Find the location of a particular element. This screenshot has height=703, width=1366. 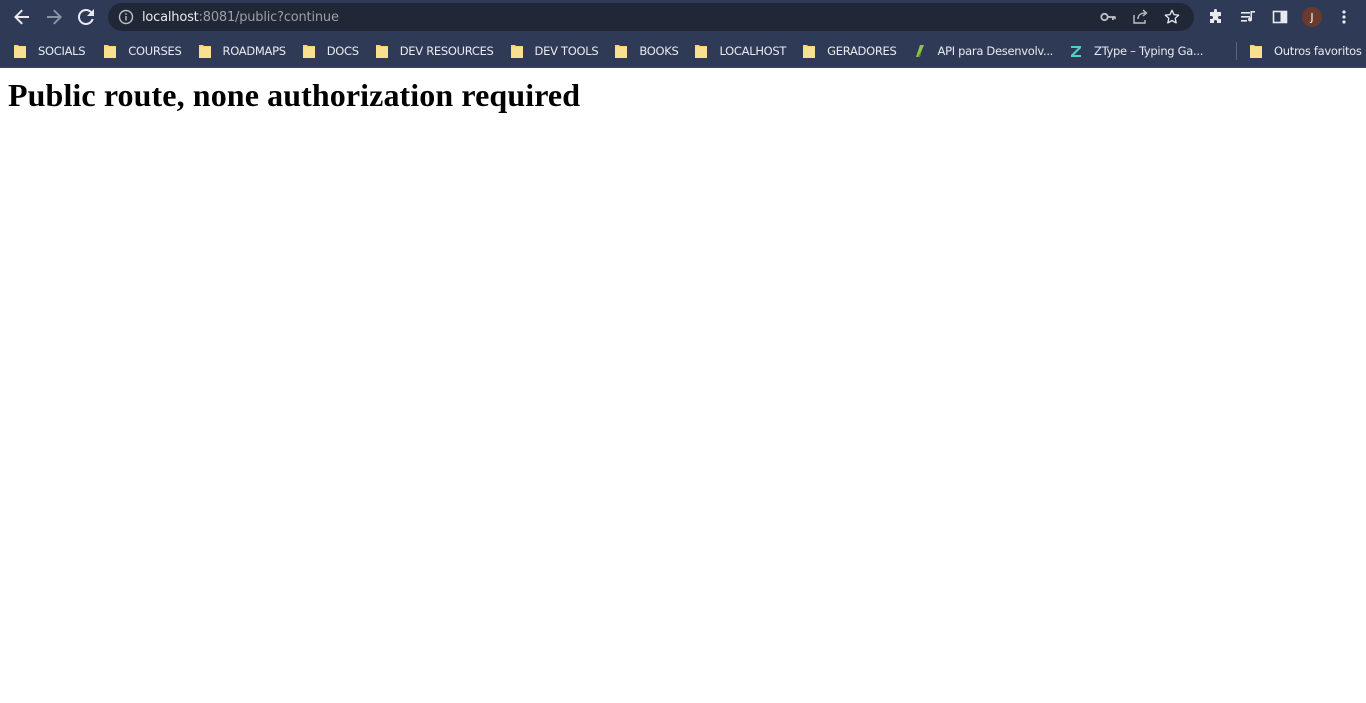

ztype-icon is located at coordinates (1076, 51).